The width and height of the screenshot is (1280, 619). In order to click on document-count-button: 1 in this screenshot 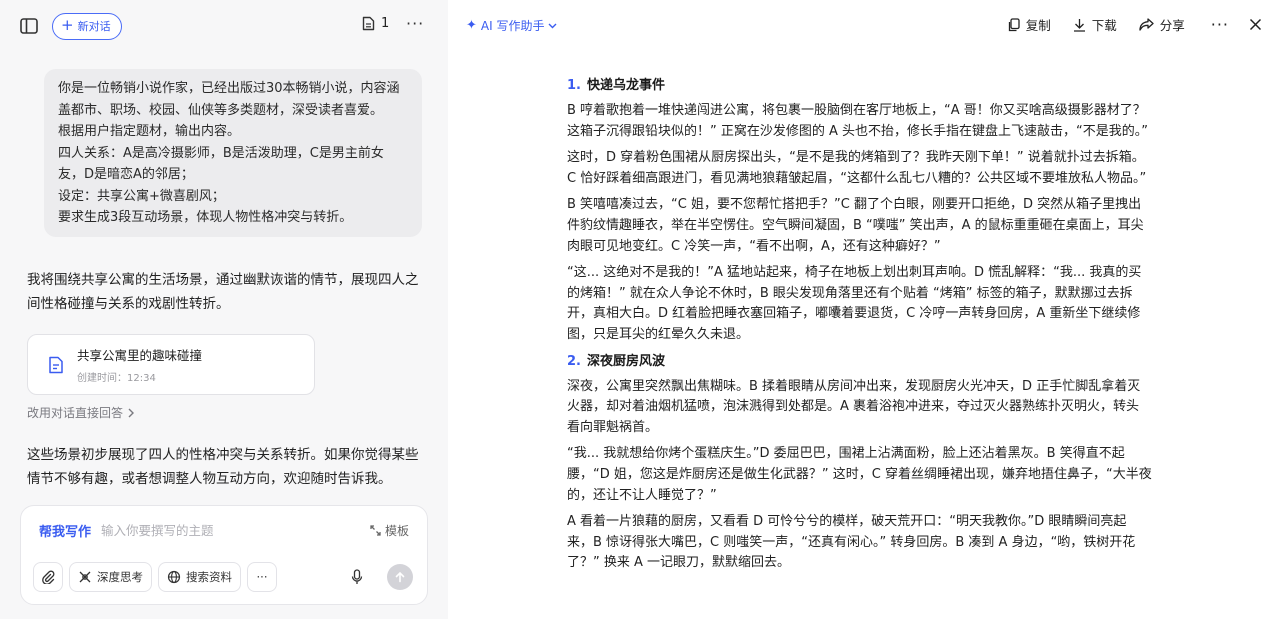, I will do `click(375, 23)`.